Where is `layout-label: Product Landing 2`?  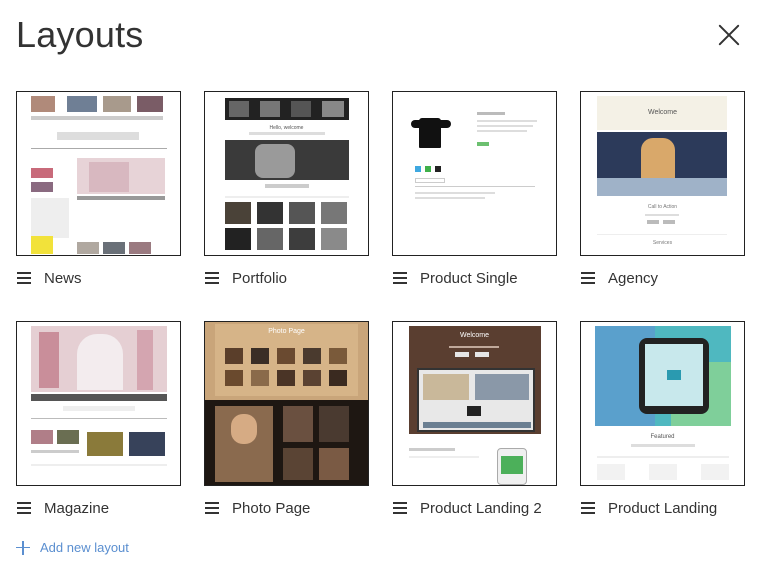
layout-label: Product Landing 2 is located at coordinates (481, 508).